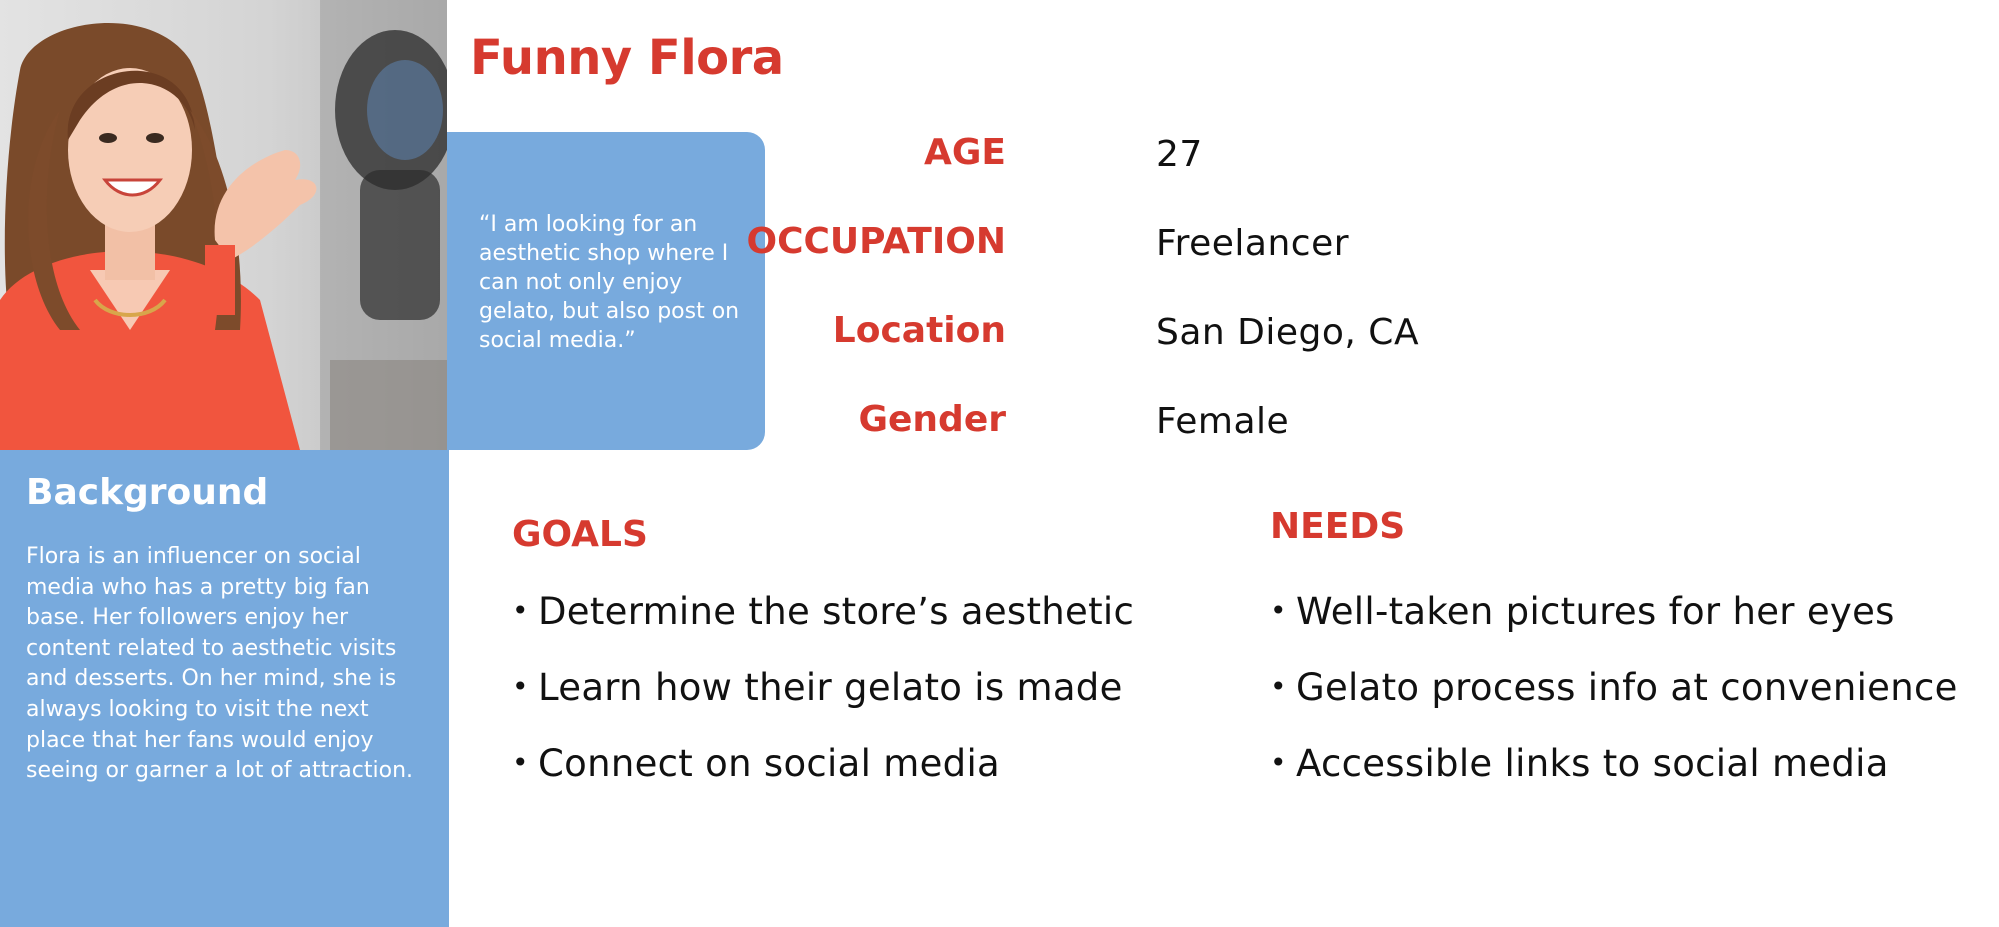 This screenshot has width=1999, height=927. What do you see at coordinates (1240, 162) in the screenshot?
I see `attribute-row-age: AGE 27` at bounding box center [1240, 162].